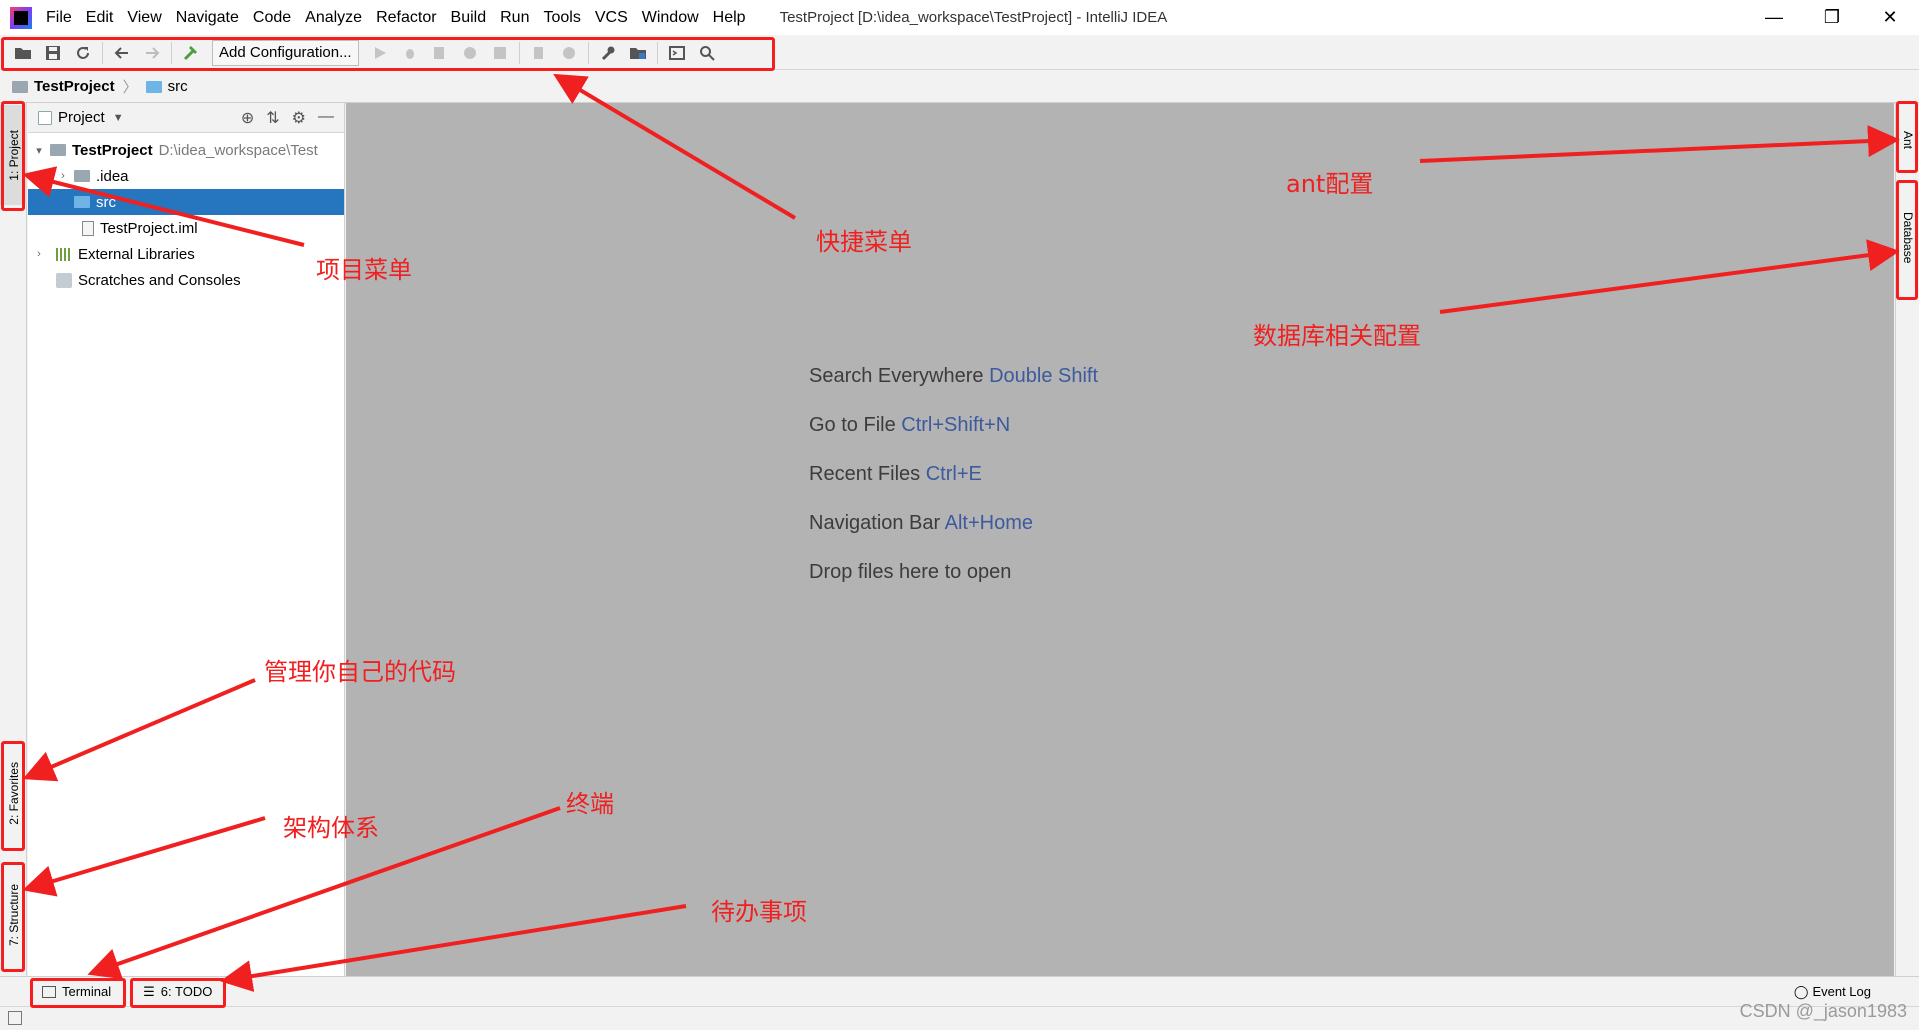 This screenshot has height=1030, width=1919. I want to click on annotation-project-menu: 项目菜单, so click(364, 270).